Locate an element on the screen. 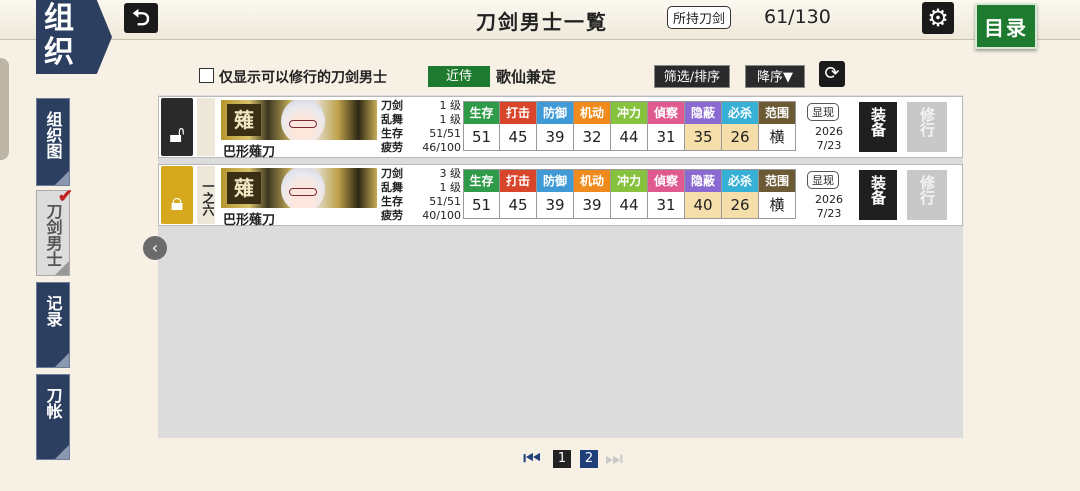 This screenshot has height=491, width=1080. stat-value: 32 is located at coordinates (592, 137).